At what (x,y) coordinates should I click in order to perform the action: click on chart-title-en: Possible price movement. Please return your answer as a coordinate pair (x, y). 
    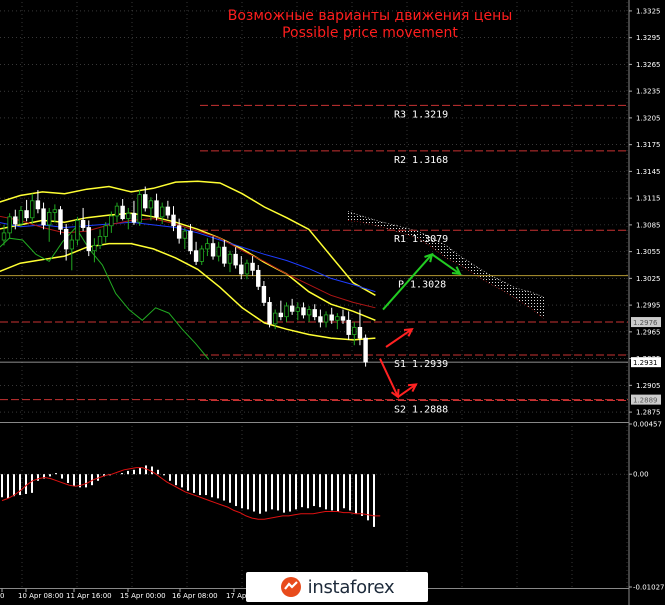
    Looking at the image, I should click on (370, 33).